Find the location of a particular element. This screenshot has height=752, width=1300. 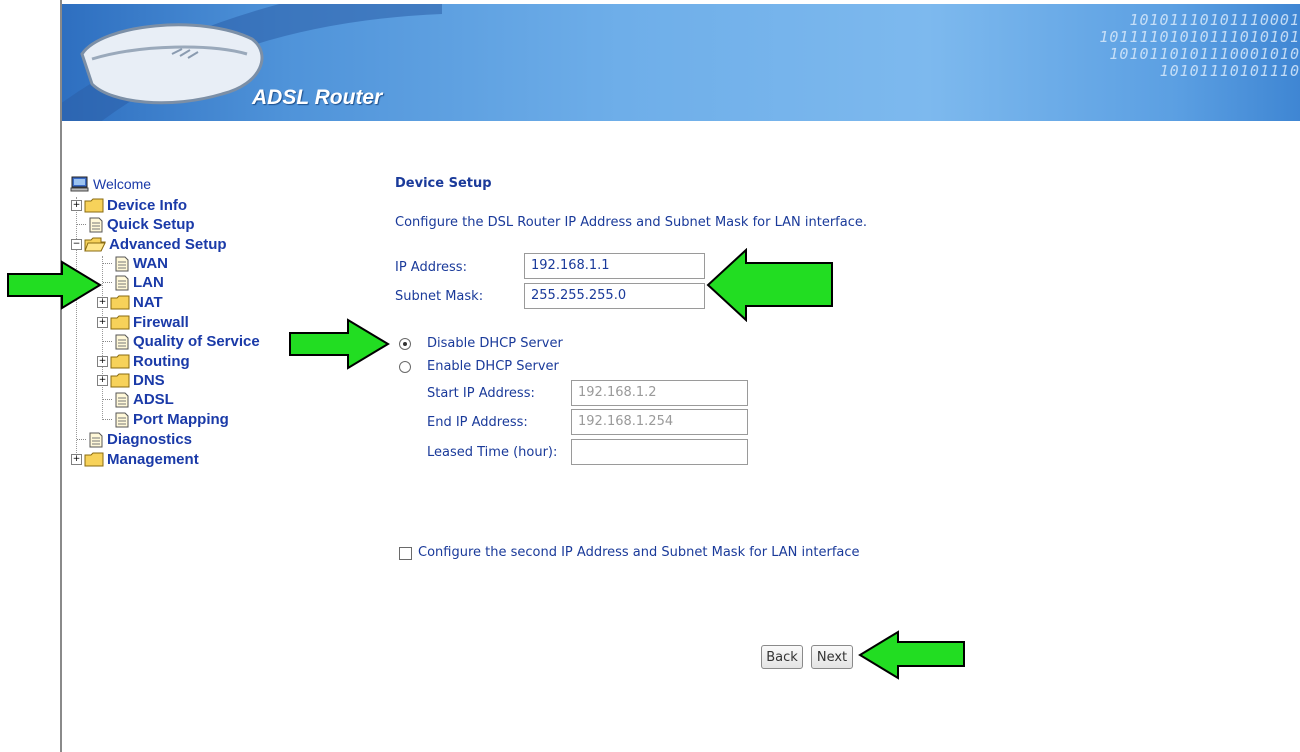

nav-management: + Management is located at coordinates (135, 459).